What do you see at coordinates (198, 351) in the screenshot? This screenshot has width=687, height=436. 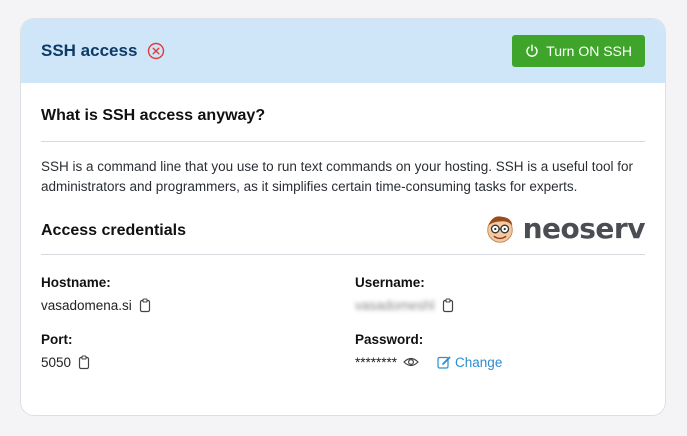 I see `port-field: Port: 5050` at bounding box center [198, 351].